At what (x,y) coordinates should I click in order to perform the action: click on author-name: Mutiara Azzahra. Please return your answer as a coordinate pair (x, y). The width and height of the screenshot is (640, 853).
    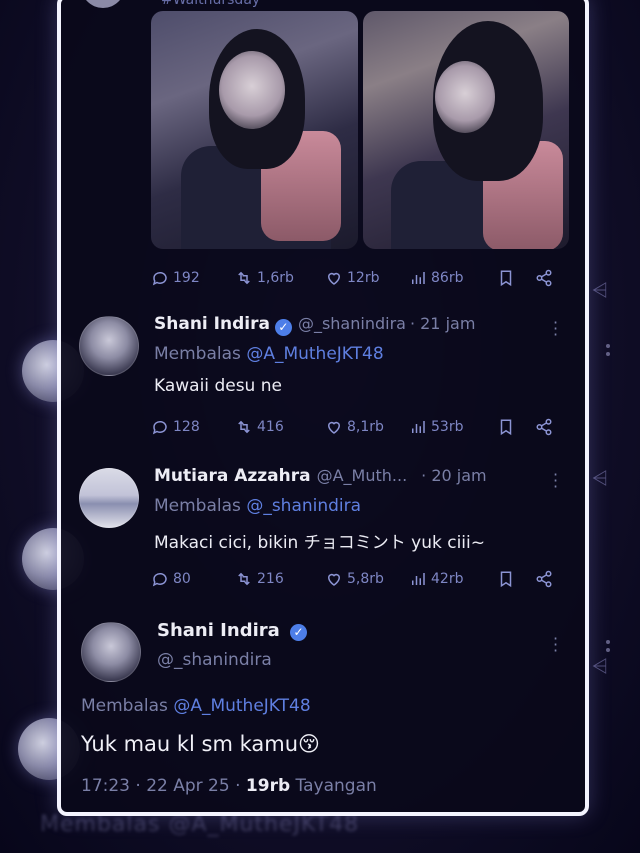
    Looking at the image, I should click on (232, 476).